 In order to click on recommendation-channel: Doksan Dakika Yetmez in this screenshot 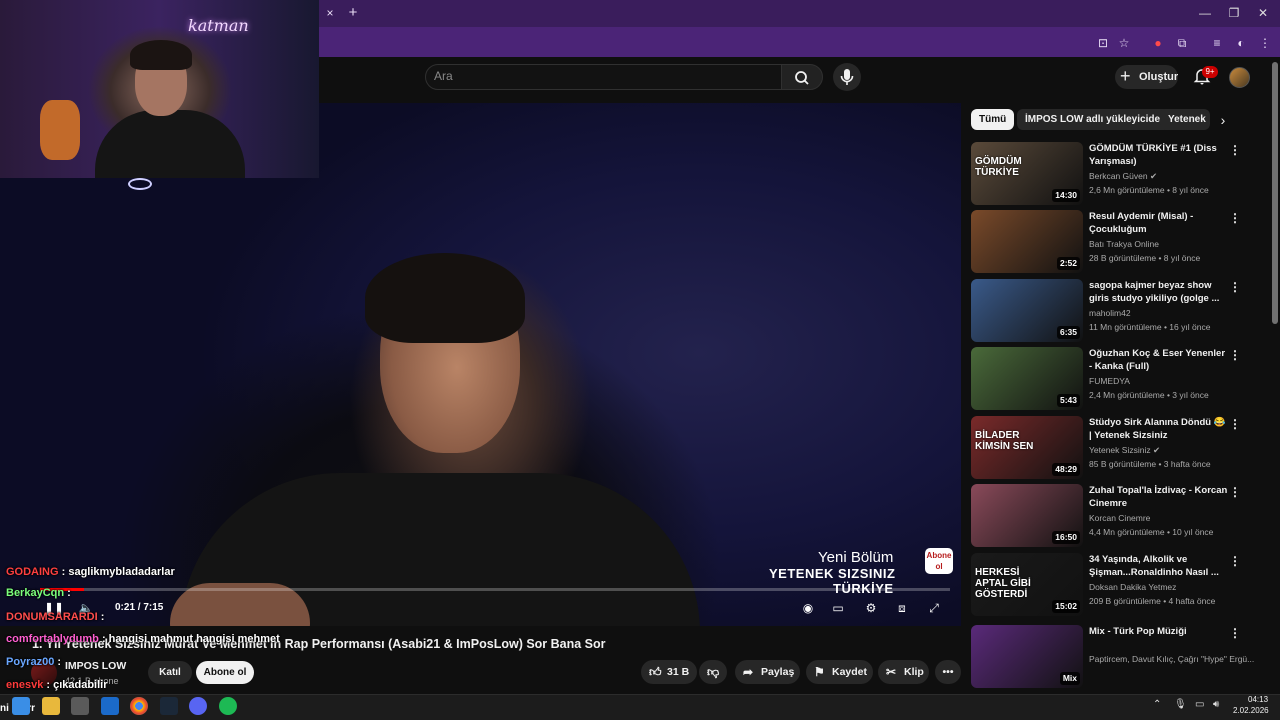, I will do `click(1132, 587)`.